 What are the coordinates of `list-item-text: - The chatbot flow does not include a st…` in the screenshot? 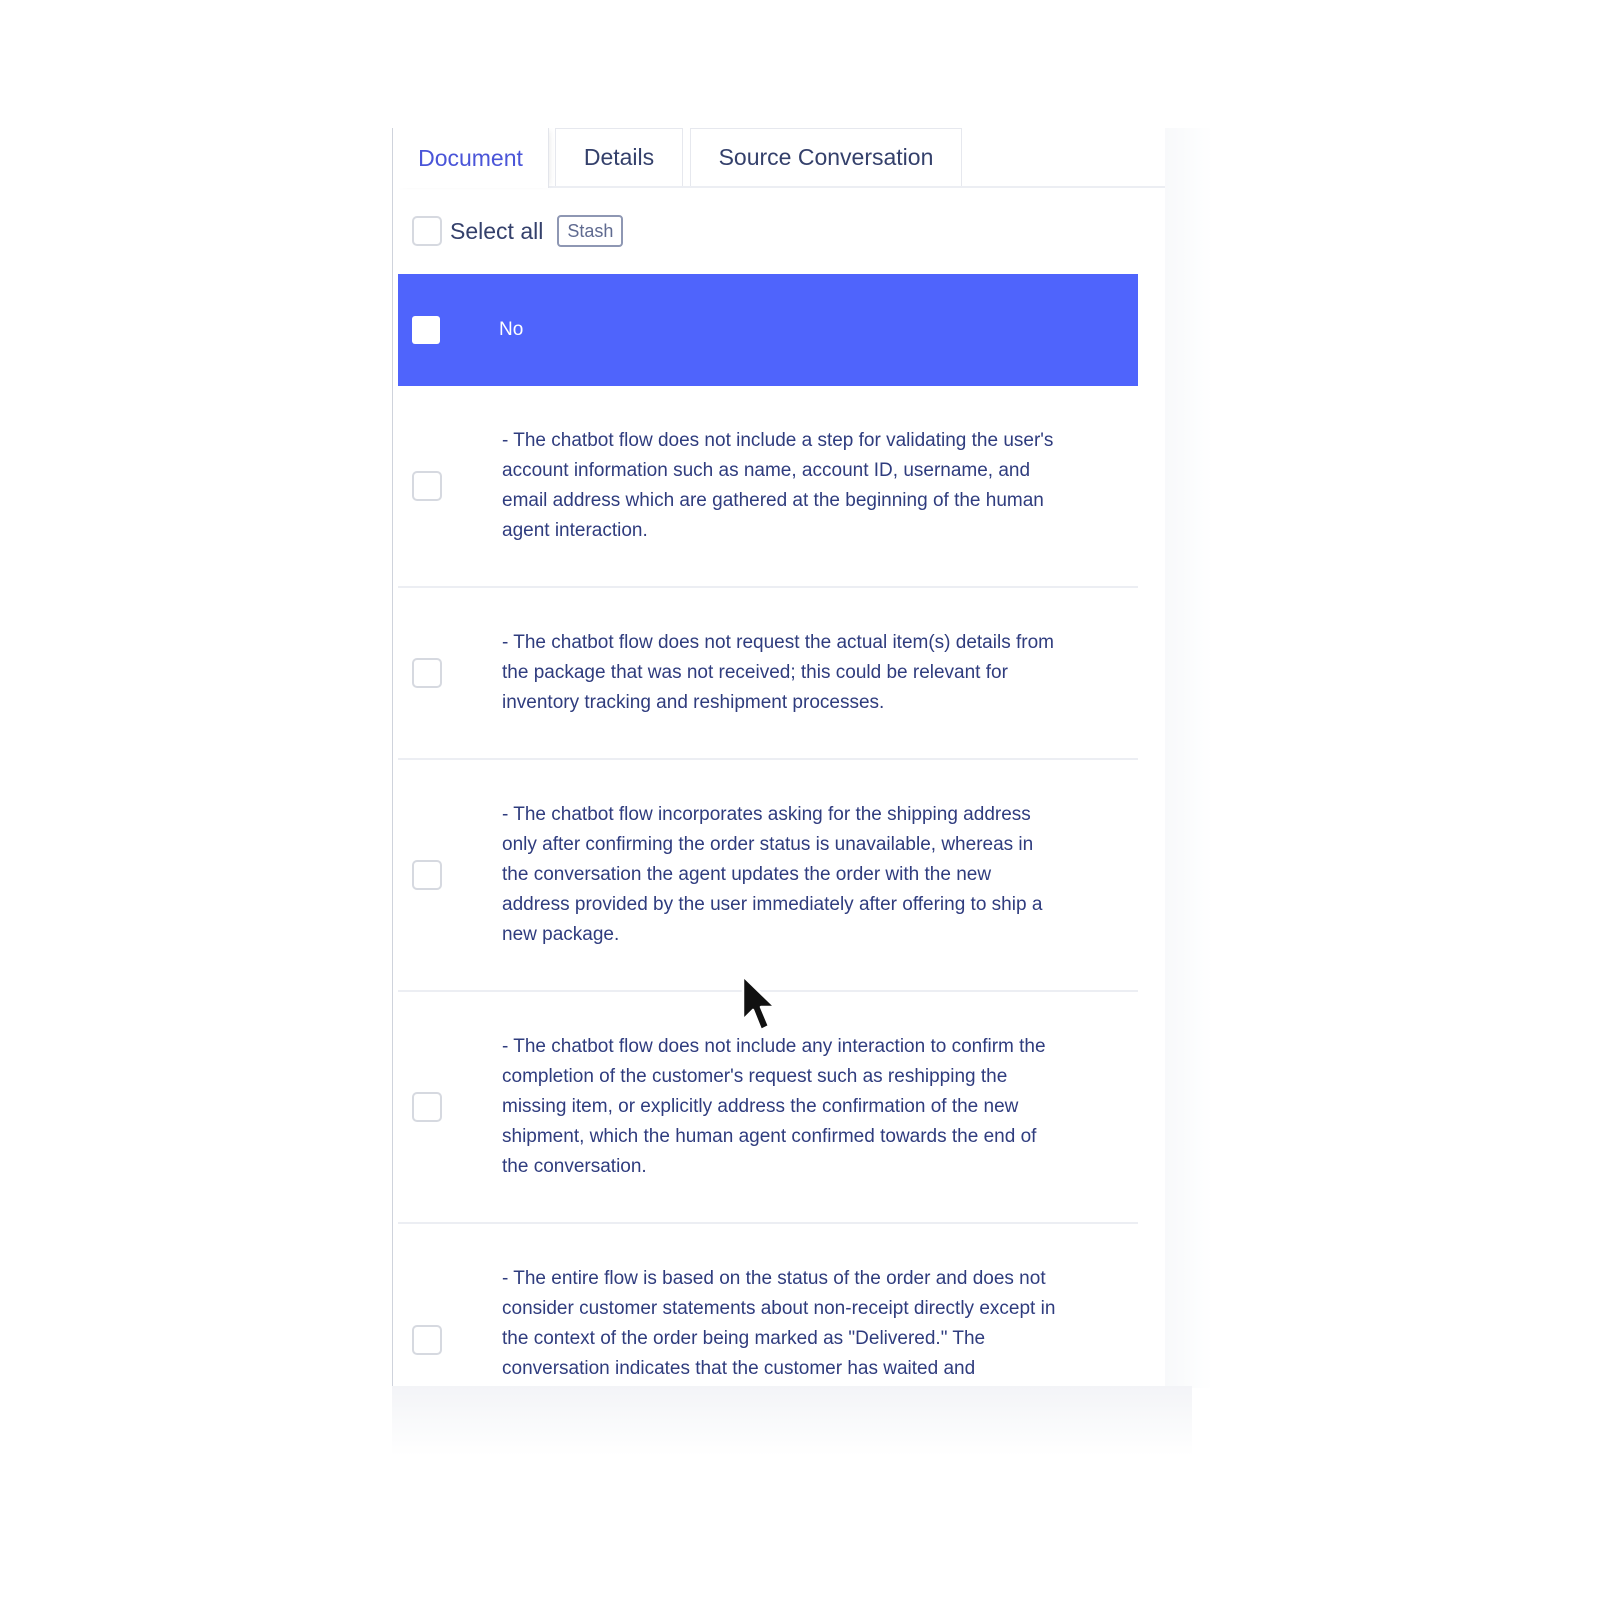 It's located at (778, 485).